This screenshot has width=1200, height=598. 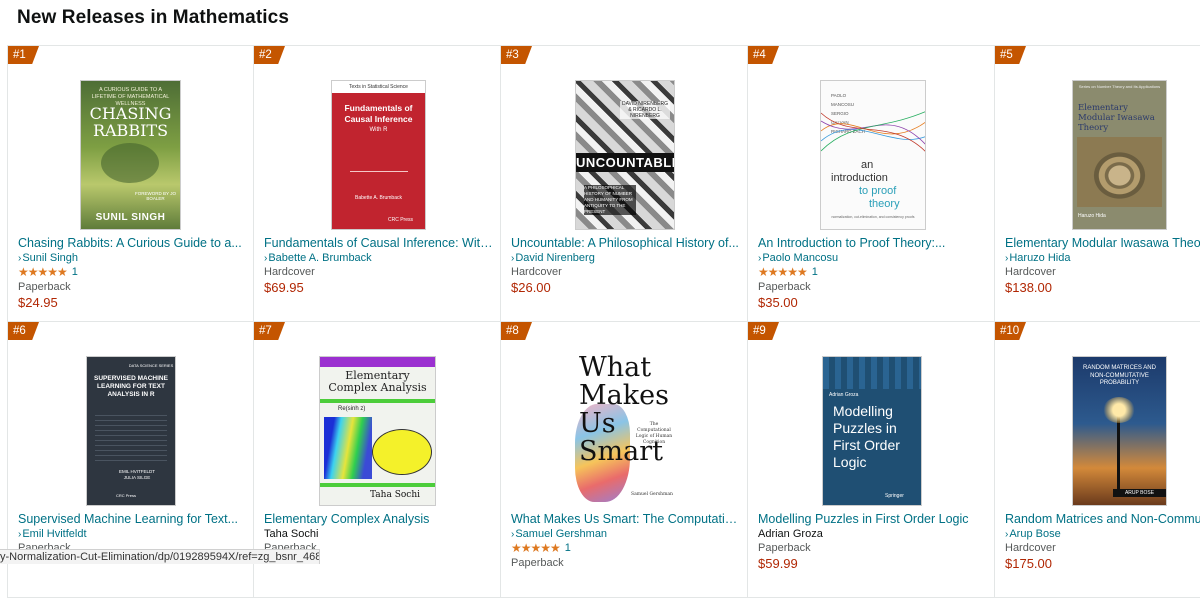 I want to click on five-star-icon: ★★★★★, so click(x=43, y=272).